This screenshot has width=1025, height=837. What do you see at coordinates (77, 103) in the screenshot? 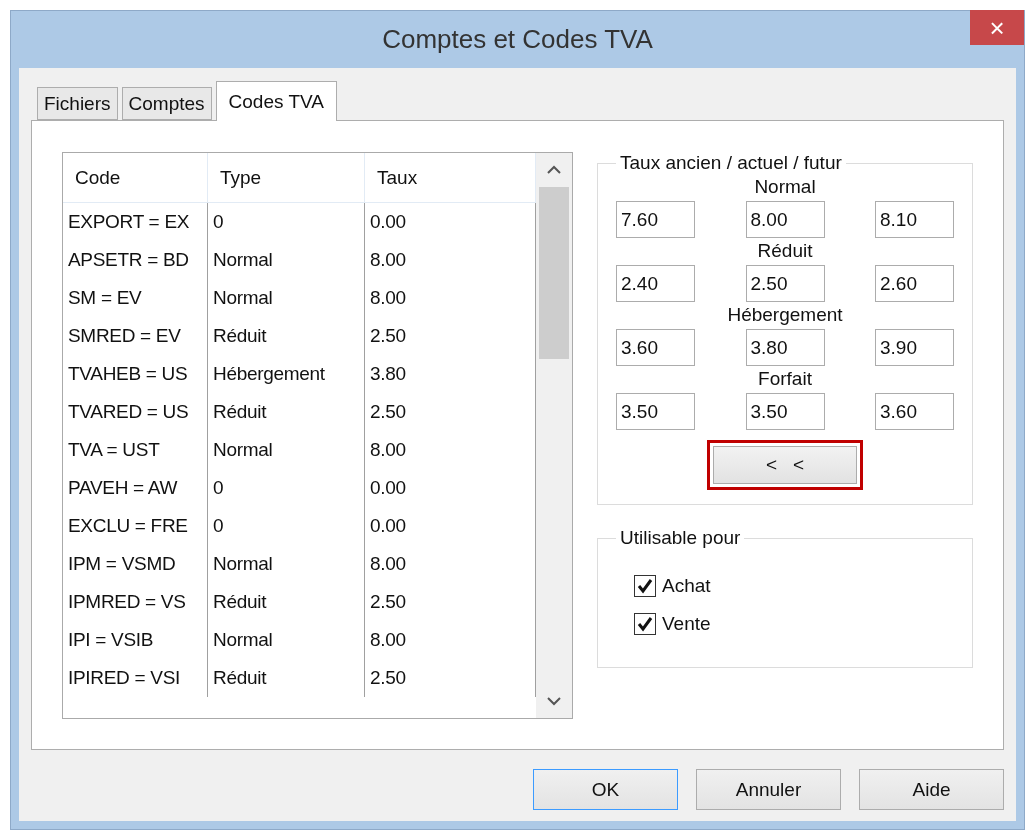
I see `tab: Fichiers` at bounding box center [77, 103].